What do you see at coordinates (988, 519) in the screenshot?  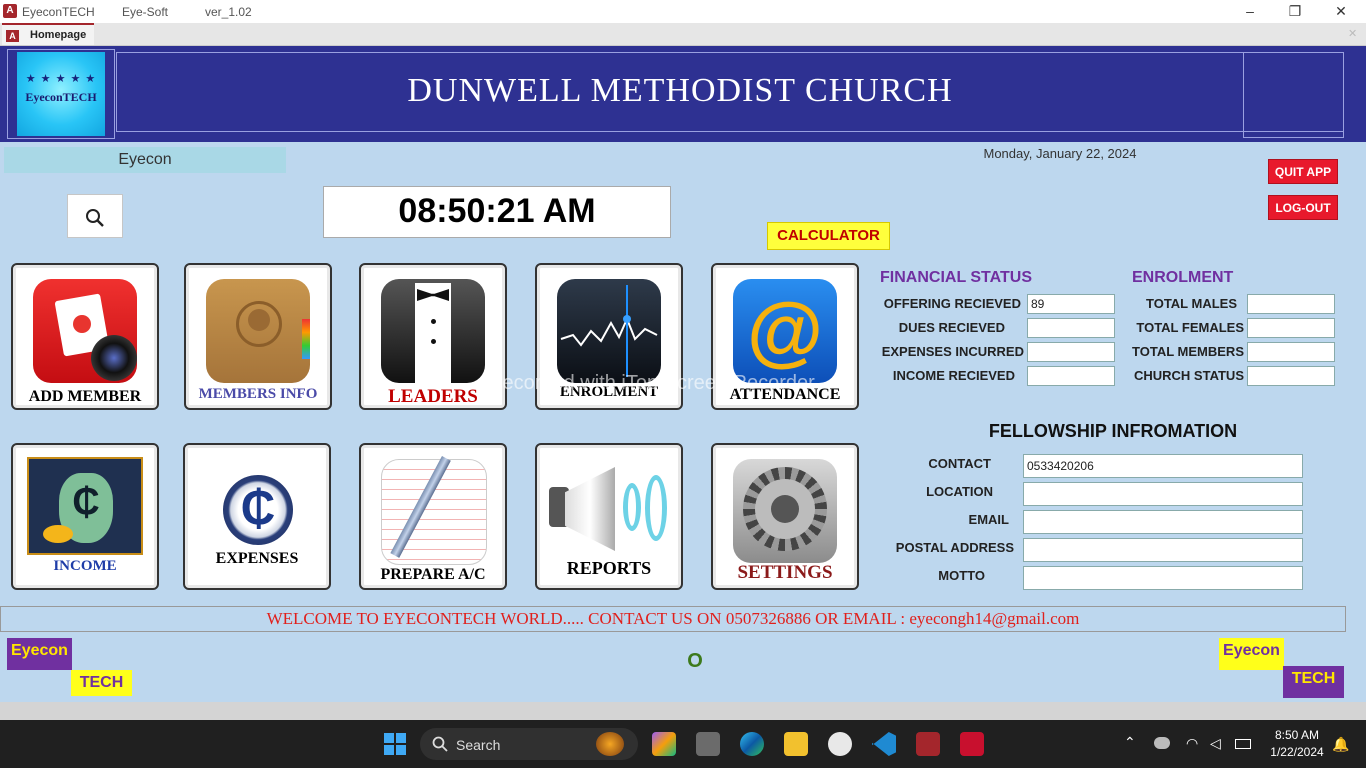 I see `email-label: EMAIL` at bounding box center [988, 519].